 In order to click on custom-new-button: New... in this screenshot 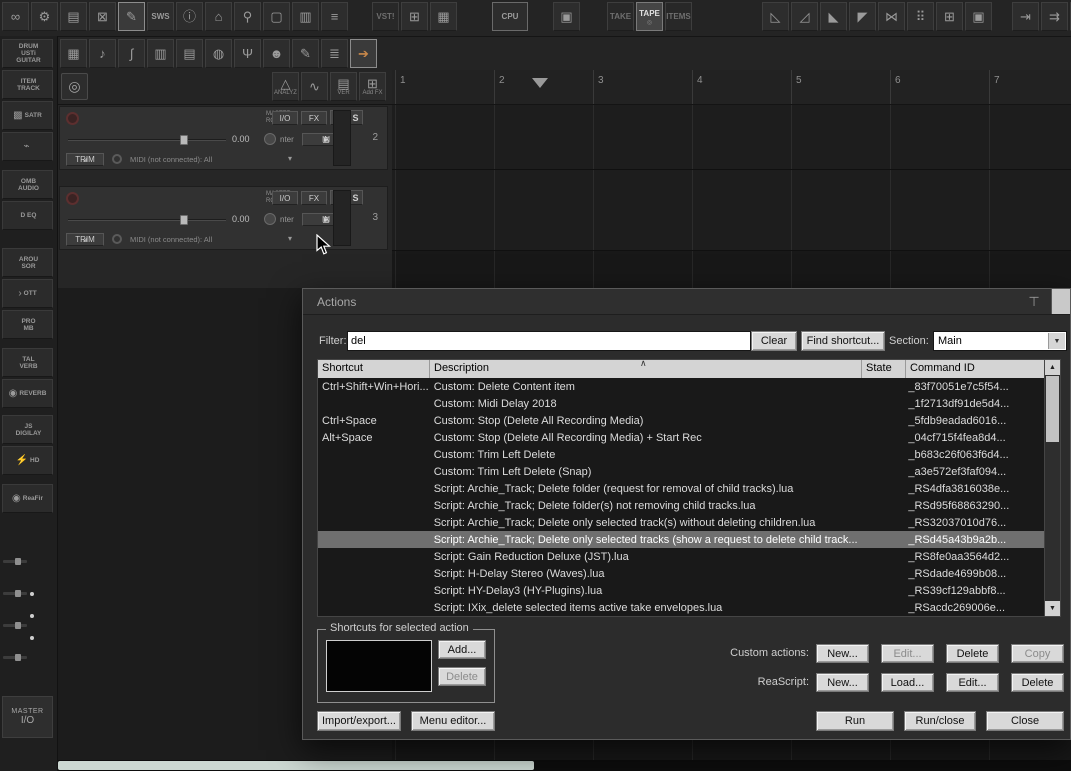, I will do `click(842, 653)`.